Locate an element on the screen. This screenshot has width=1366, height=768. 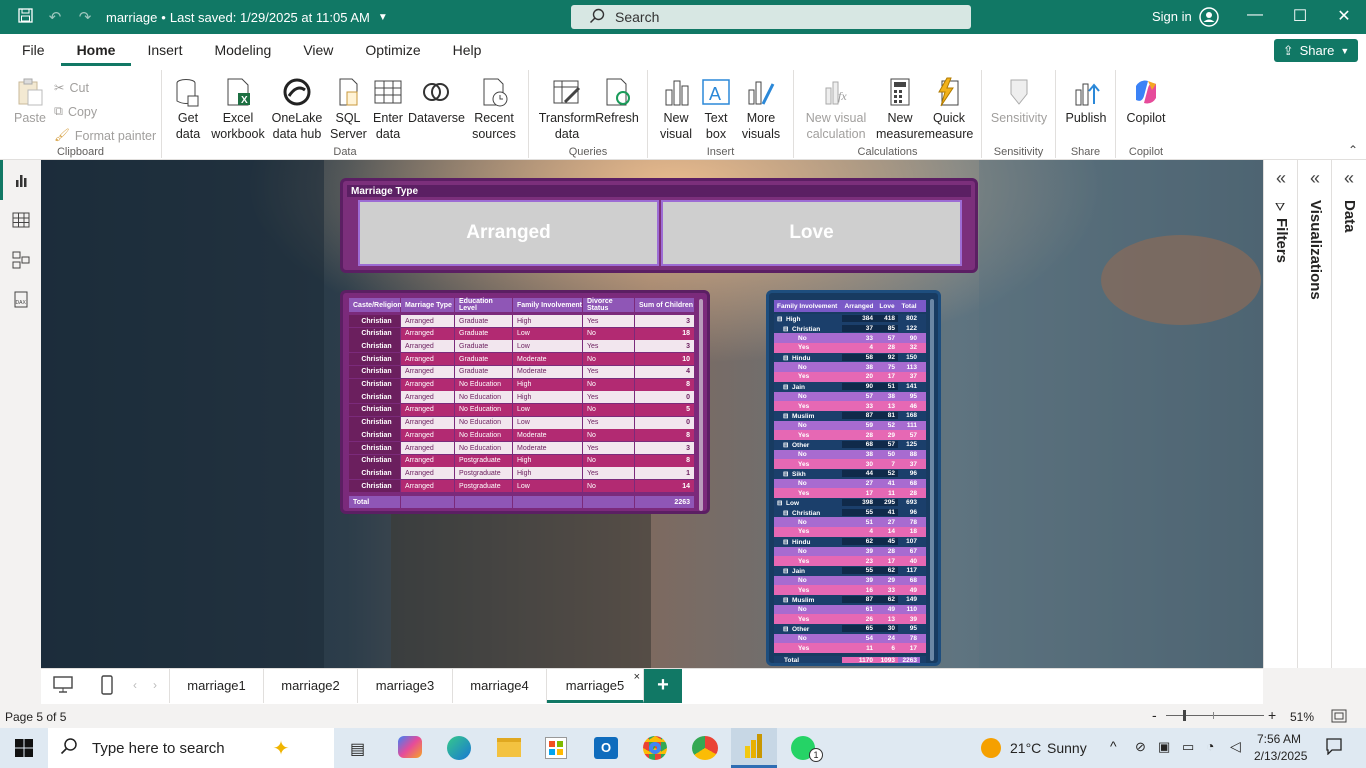
enter-data-button: Enter data is located at coordinates (388, 109).